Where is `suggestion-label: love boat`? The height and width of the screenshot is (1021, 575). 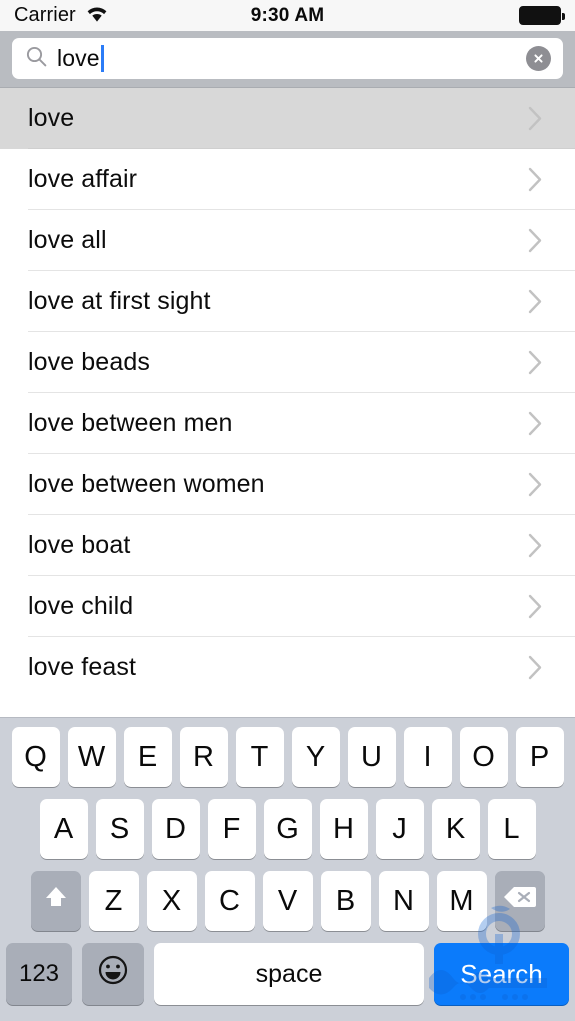 suggestion-label: love boat is located at coordinates (79, 545).